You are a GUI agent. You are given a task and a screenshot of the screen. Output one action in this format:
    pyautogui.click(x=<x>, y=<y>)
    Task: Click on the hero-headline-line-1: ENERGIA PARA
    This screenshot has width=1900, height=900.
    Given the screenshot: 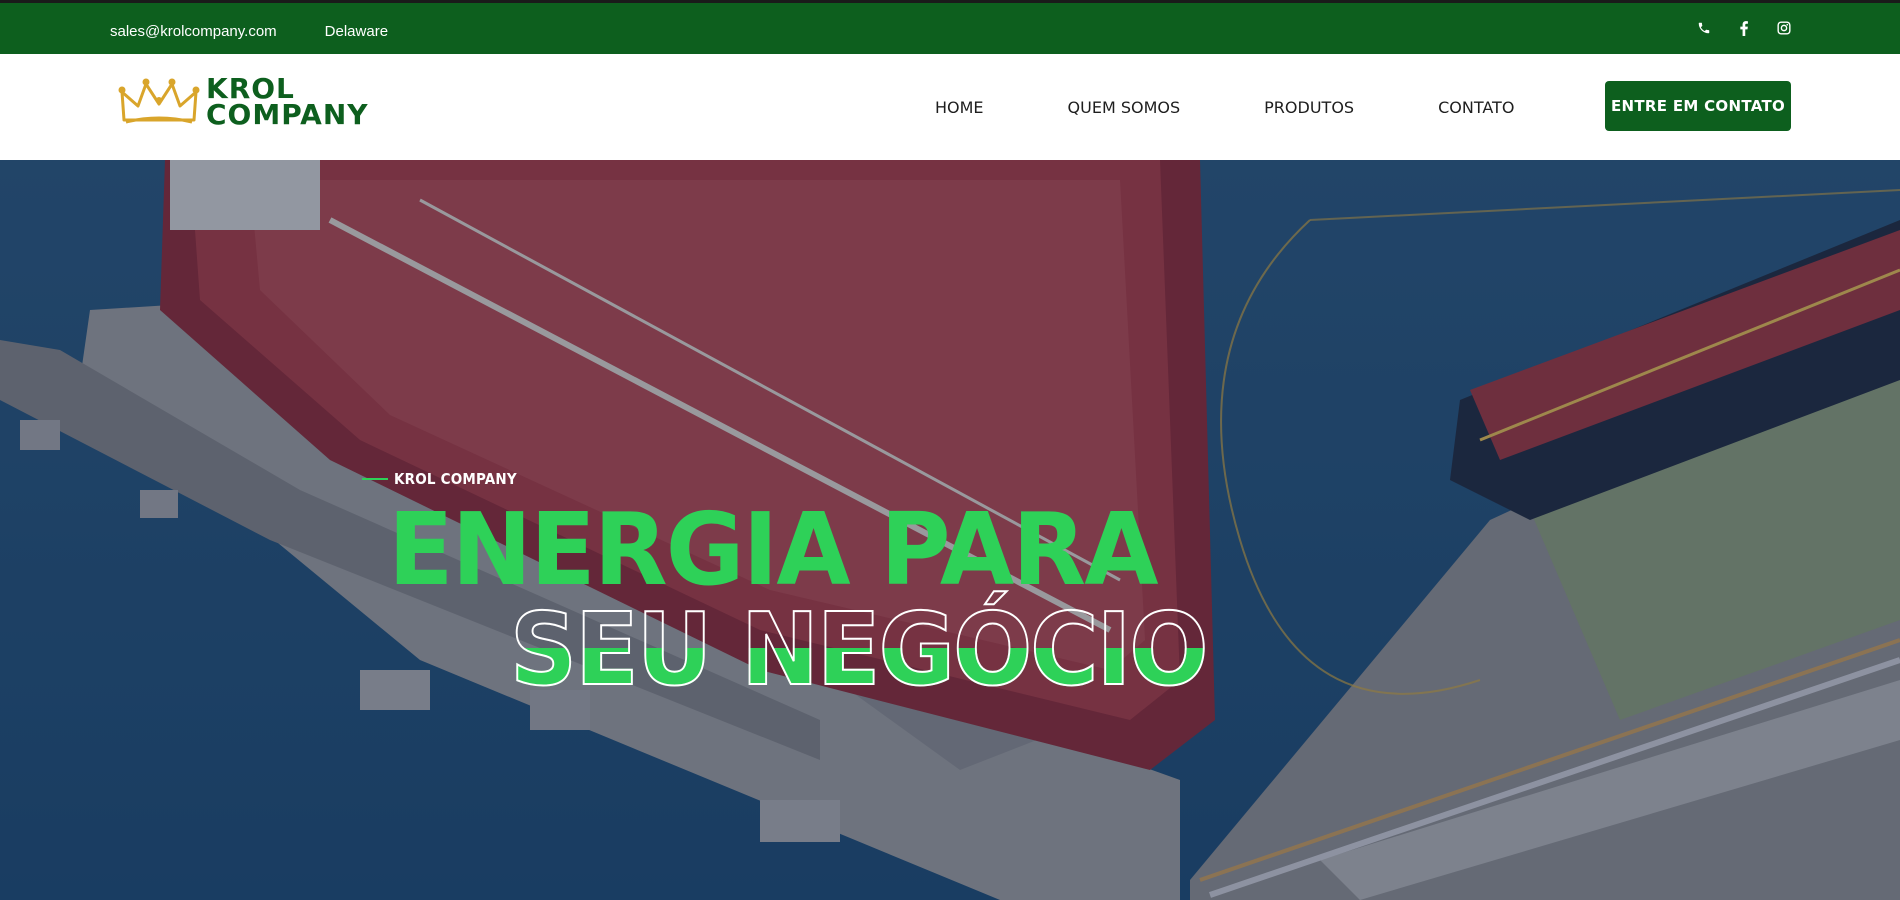 What is the action you would take?
    pyautogui.click(x=773, y=549)
    